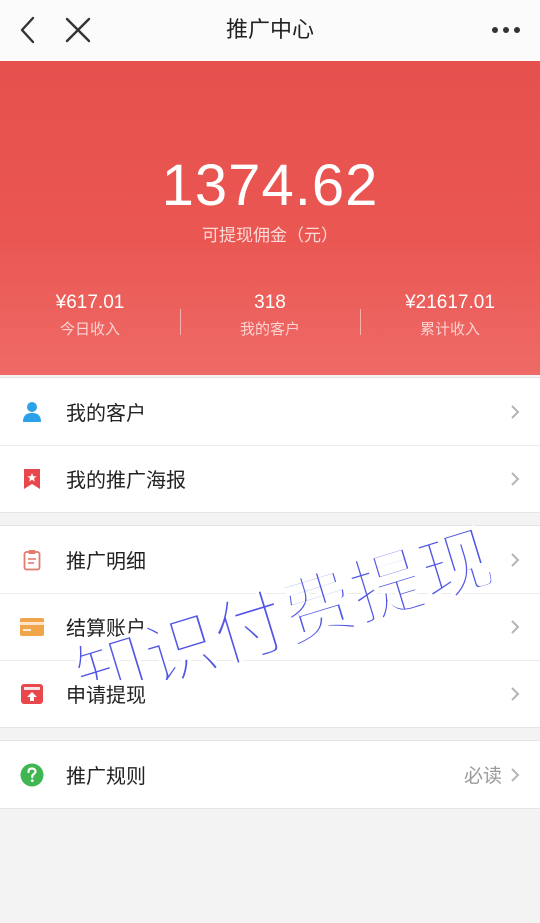 The image size is (540, 923). I want to click on chevron-left-icon, so click(27, 30).